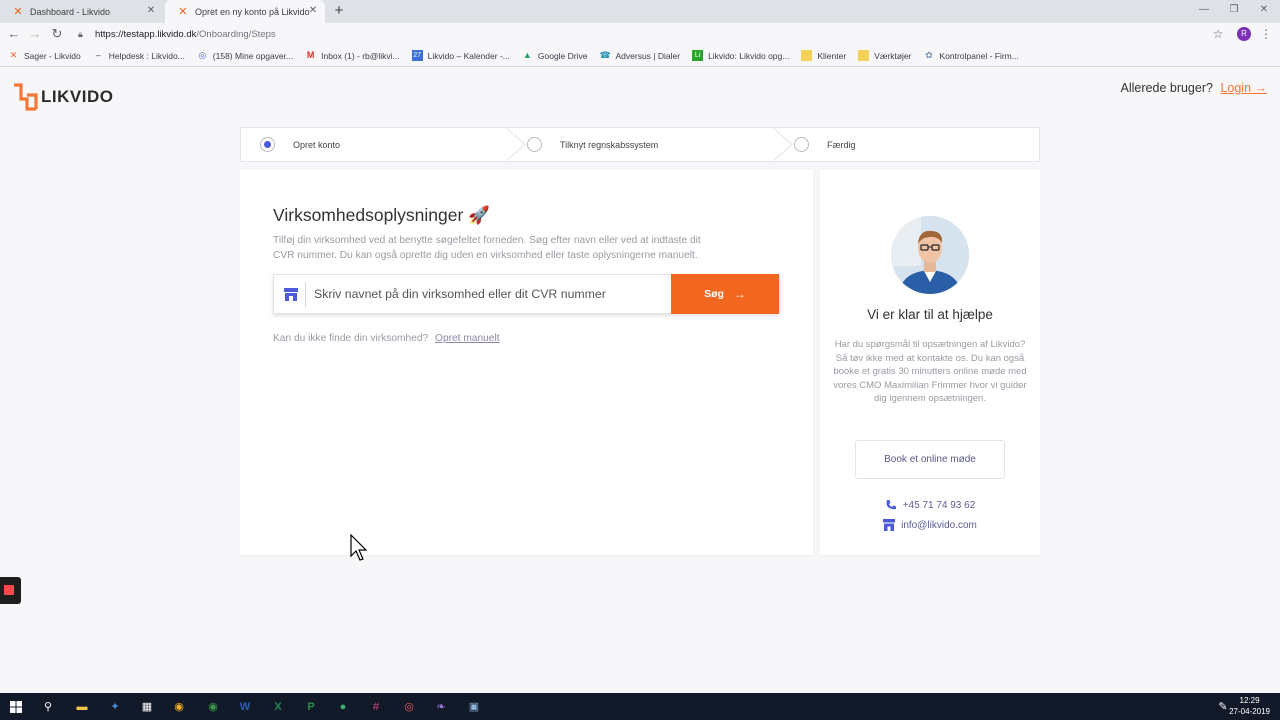 This screenshot has width=1280, height=720. Describe the element at coordinates (147, 706) in the screenshot. I see `calculator-icon: ▦` at that location.